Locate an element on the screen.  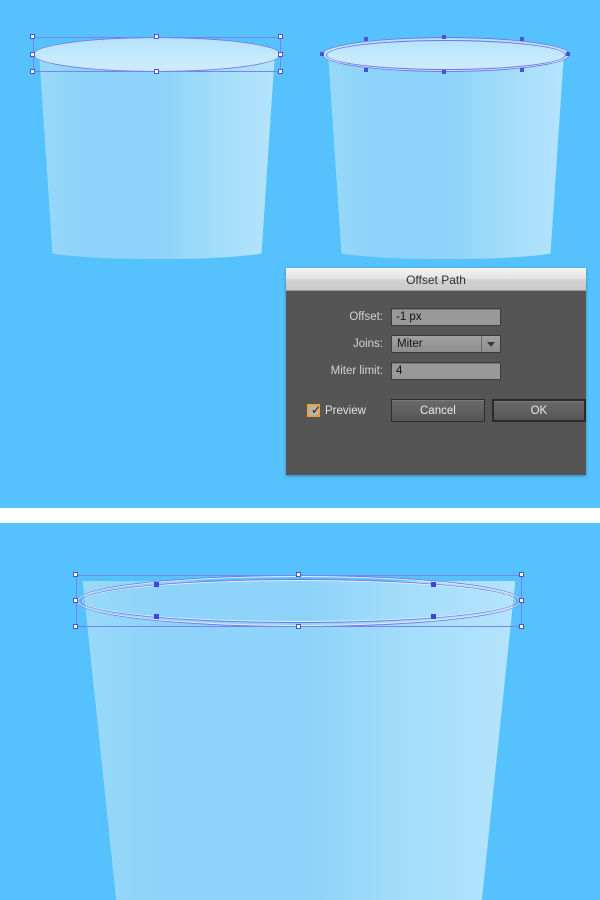
dialog-titlebar: Offset Path is located at coordinates (436, 279).